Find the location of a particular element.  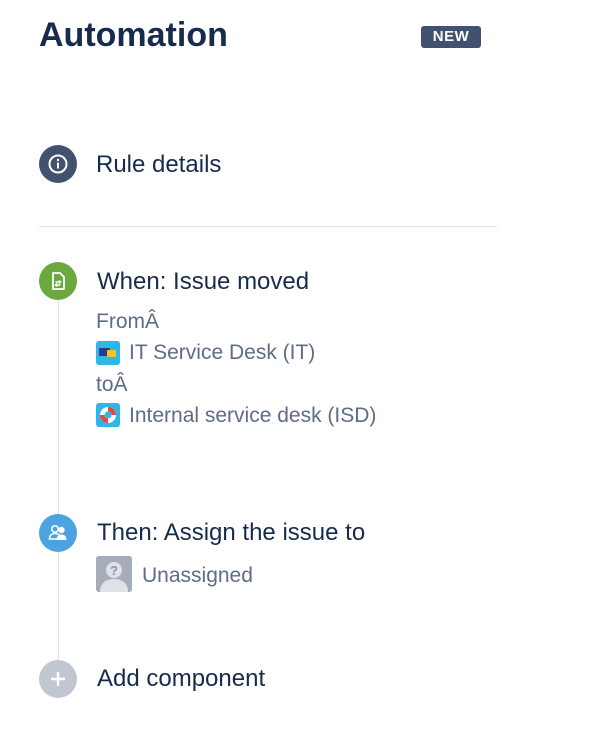

rule-details-label: Rule details is located at coordinates (158, 165).